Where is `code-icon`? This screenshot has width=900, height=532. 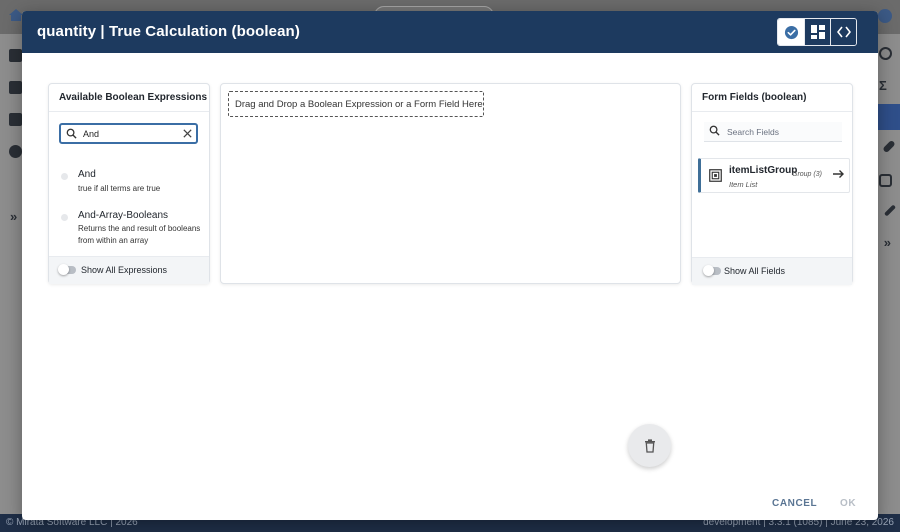
code-icon is located at coordinates (843, 32).